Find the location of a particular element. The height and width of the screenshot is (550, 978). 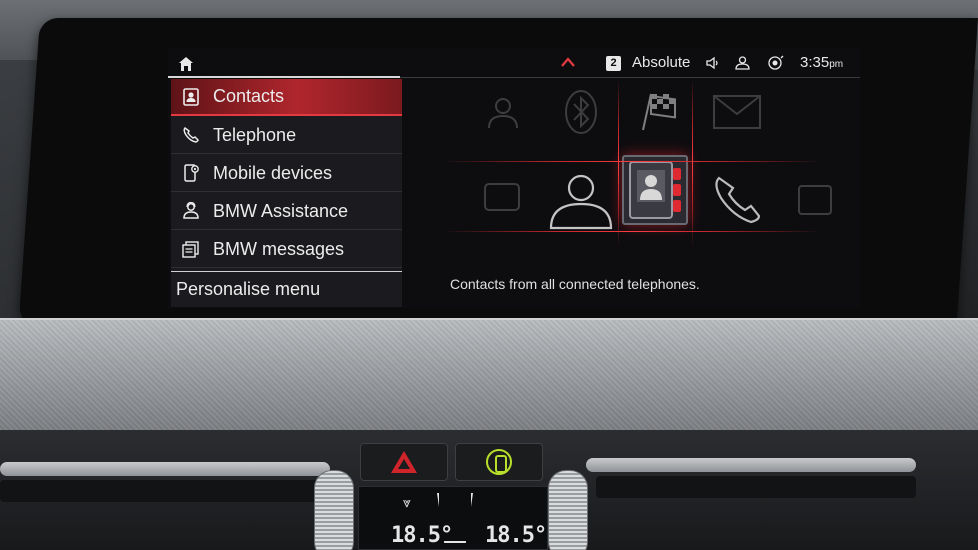

card-icon is located at coordinates (815, 200).